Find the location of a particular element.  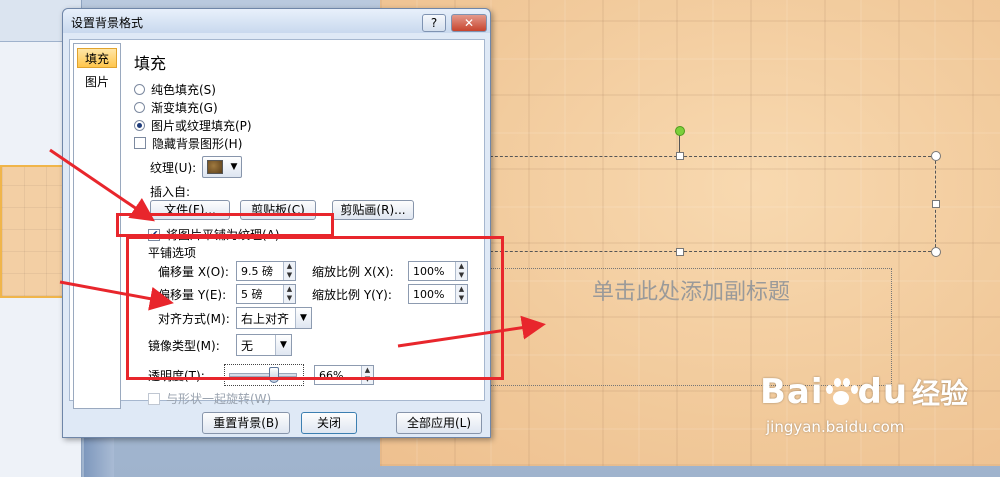

rotate-with-shape-option: 与形状一起旋转(W) is located at coordinates (209, 398).